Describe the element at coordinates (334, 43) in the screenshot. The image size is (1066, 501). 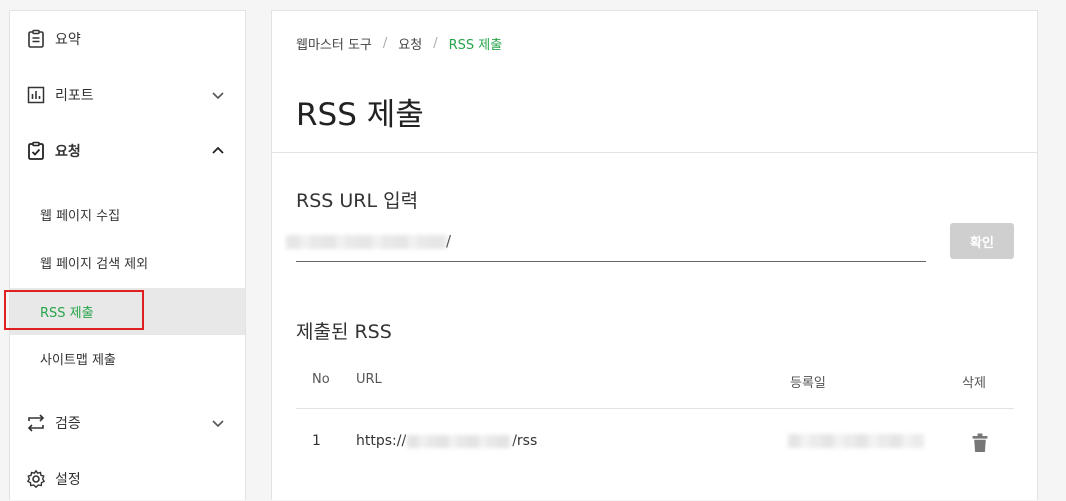
I see `breadcrumb-item: 웹마스터 도구` at that location.